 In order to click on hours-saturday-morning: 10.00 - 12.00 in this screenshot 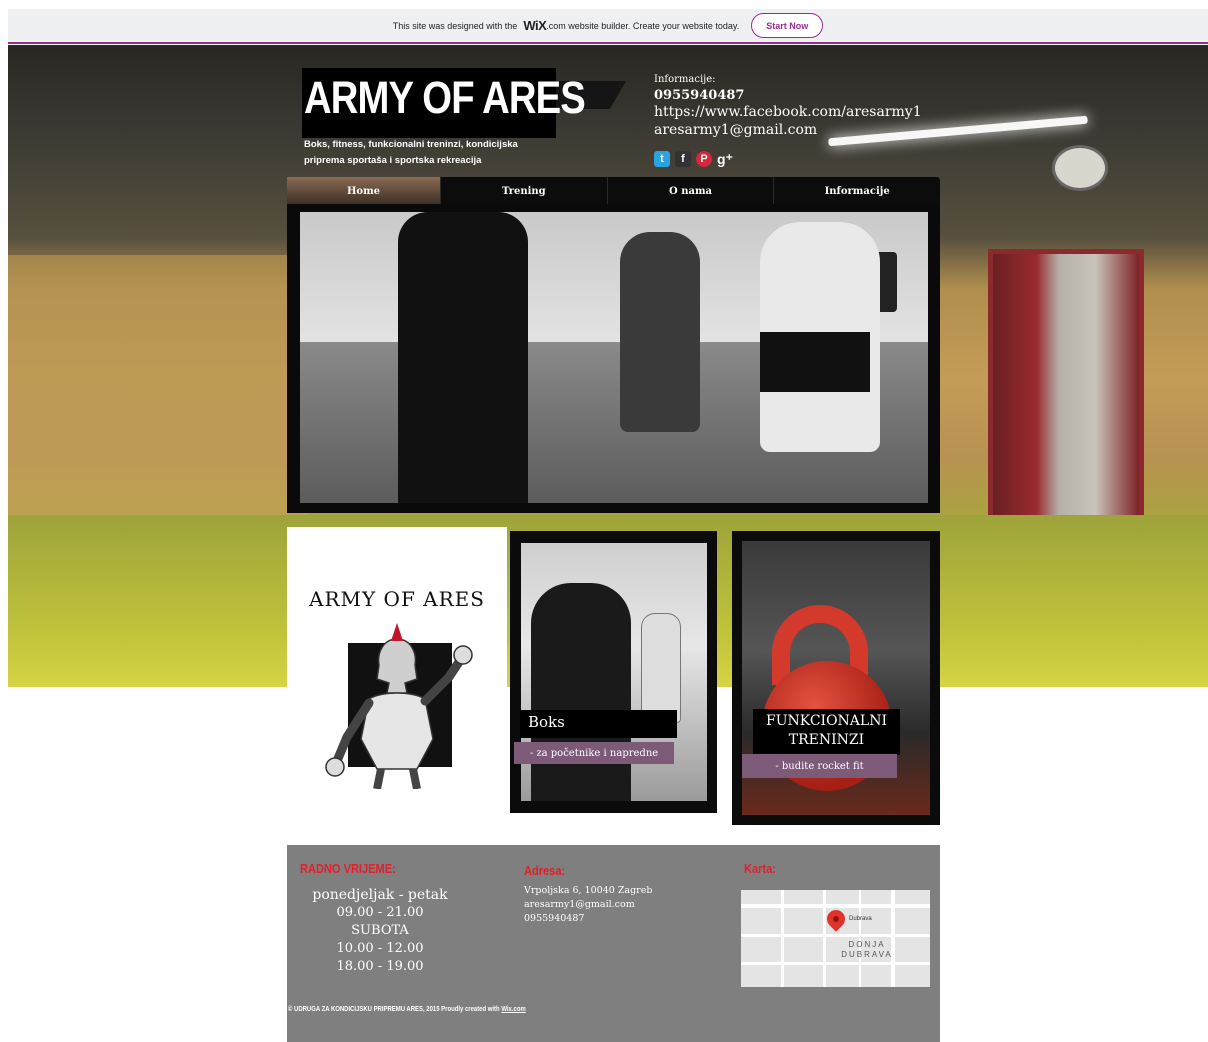, I will do `click(380, 948)`.